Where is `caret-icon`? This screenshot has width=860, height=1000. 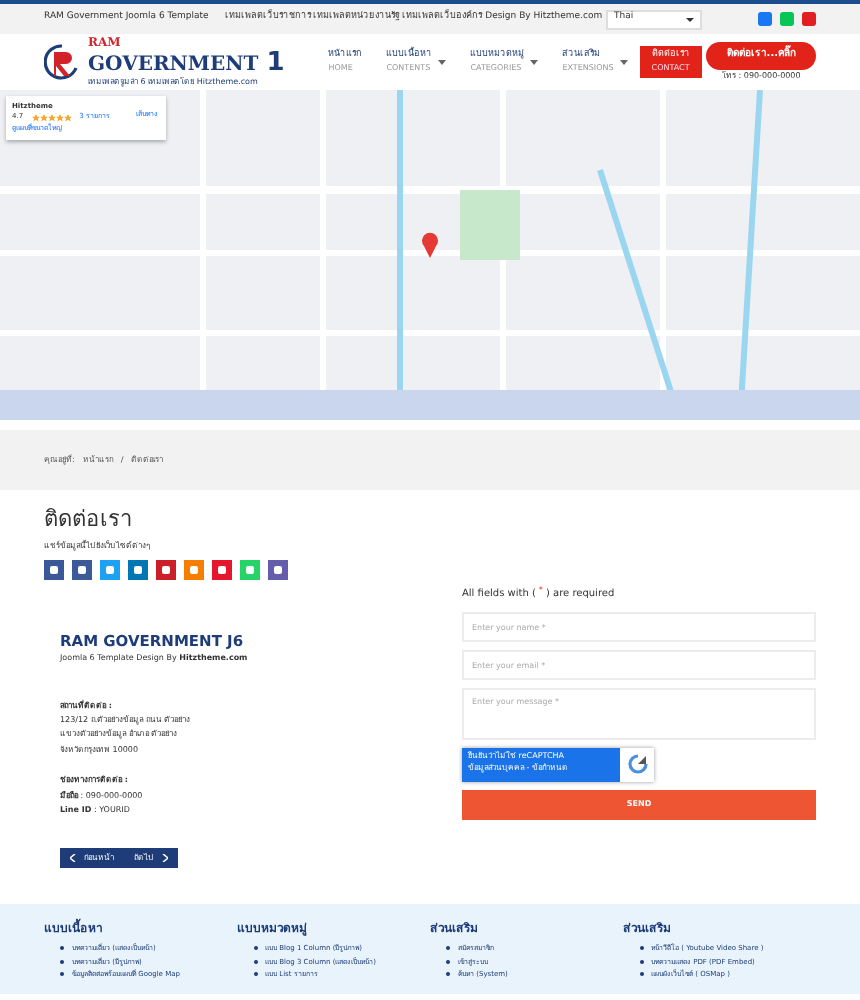 caret-icon is located at coordinates (690, 19).